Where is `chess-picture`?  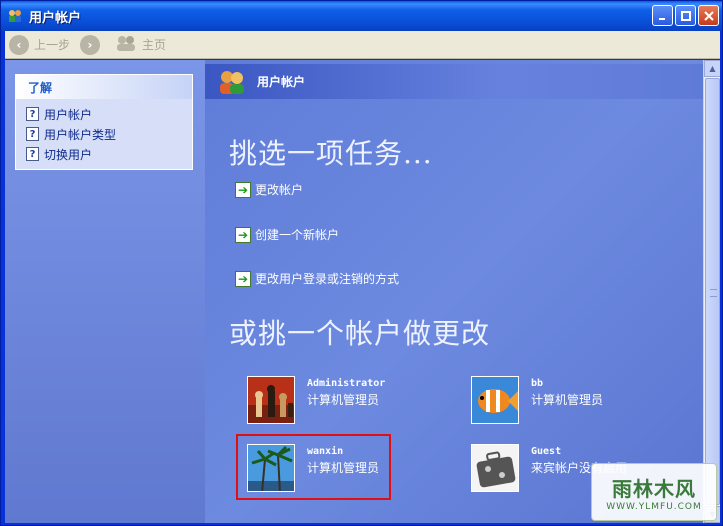 chess-picture is located at coordinates (271, 400).